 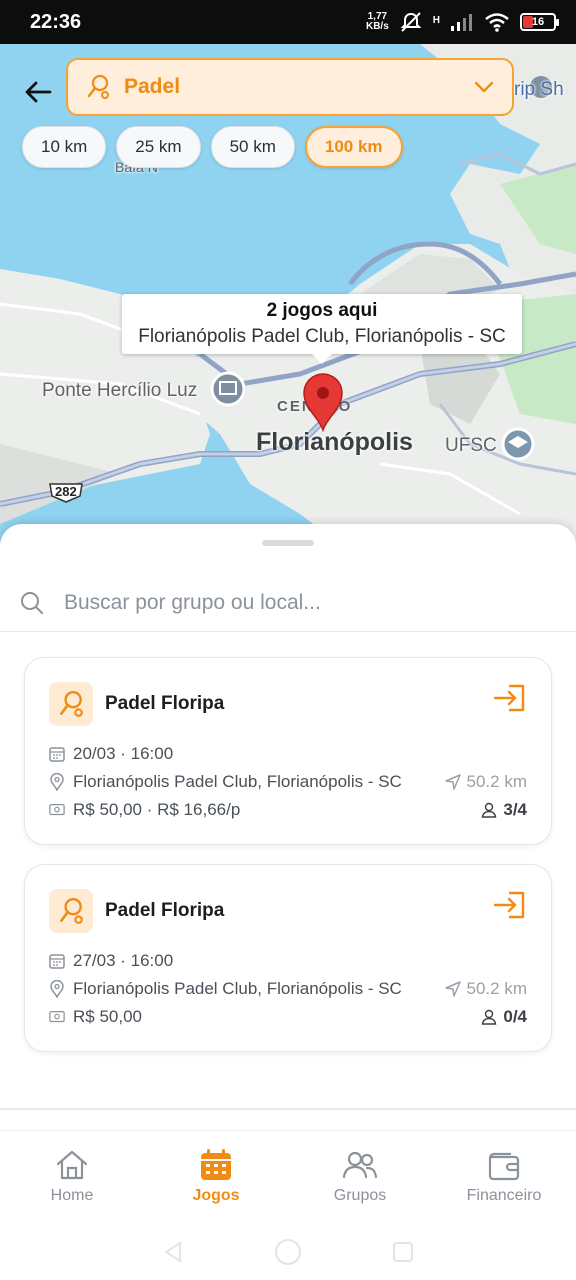 I want to click on back-button, so click(x=38, y=92).